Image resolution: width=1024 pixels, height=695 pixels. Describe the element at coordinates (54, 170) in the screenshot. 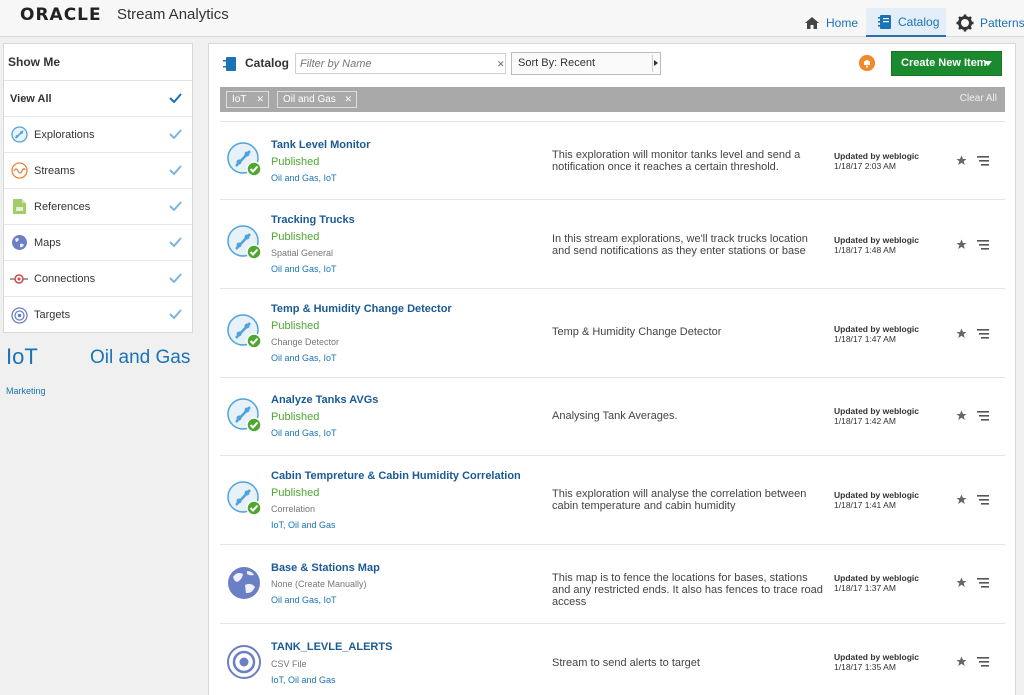

I see `filter-label: Streams` at that location.